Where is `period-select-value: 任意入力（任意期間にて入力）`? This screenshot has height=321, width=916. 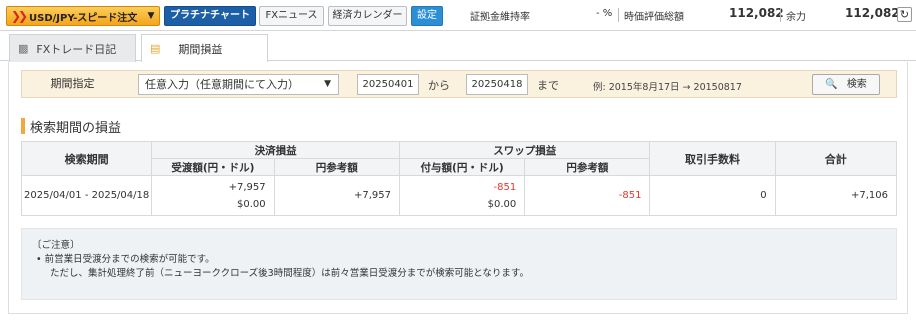
period-select-value: 任意入力（任意期間にて入力） is located at coordinates (222, 84).